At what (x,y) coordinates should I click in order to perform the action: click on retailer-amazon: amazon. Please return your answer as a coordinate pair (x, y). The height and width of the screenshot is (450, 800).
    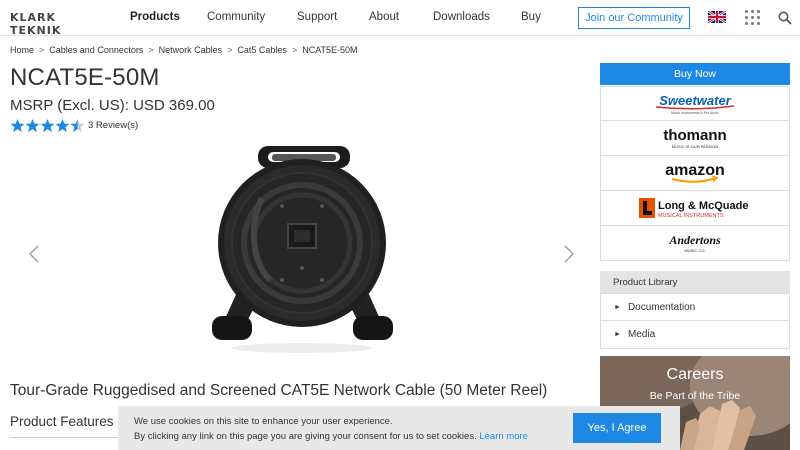
    Looking at the image, I should click on (695, 173).